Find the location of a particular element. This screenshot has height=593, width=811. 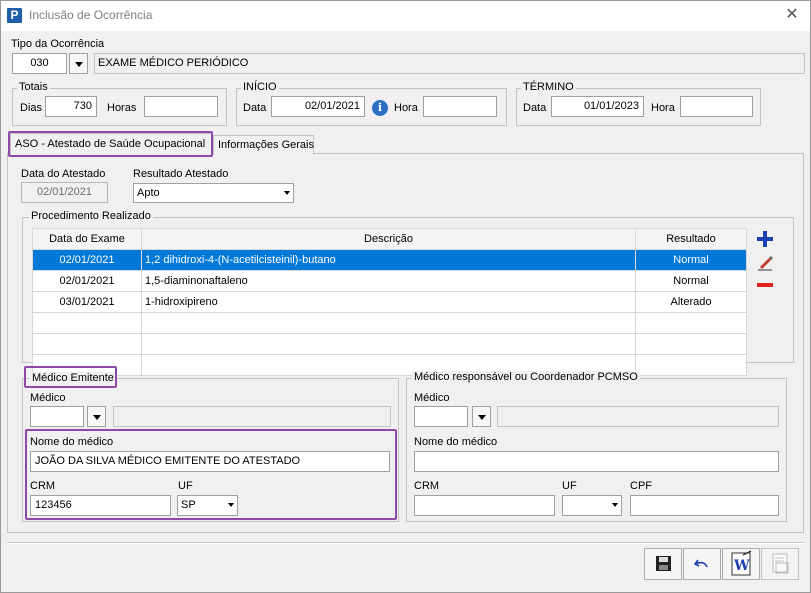

dias-field: 730 is located at coordinates (71, 106).